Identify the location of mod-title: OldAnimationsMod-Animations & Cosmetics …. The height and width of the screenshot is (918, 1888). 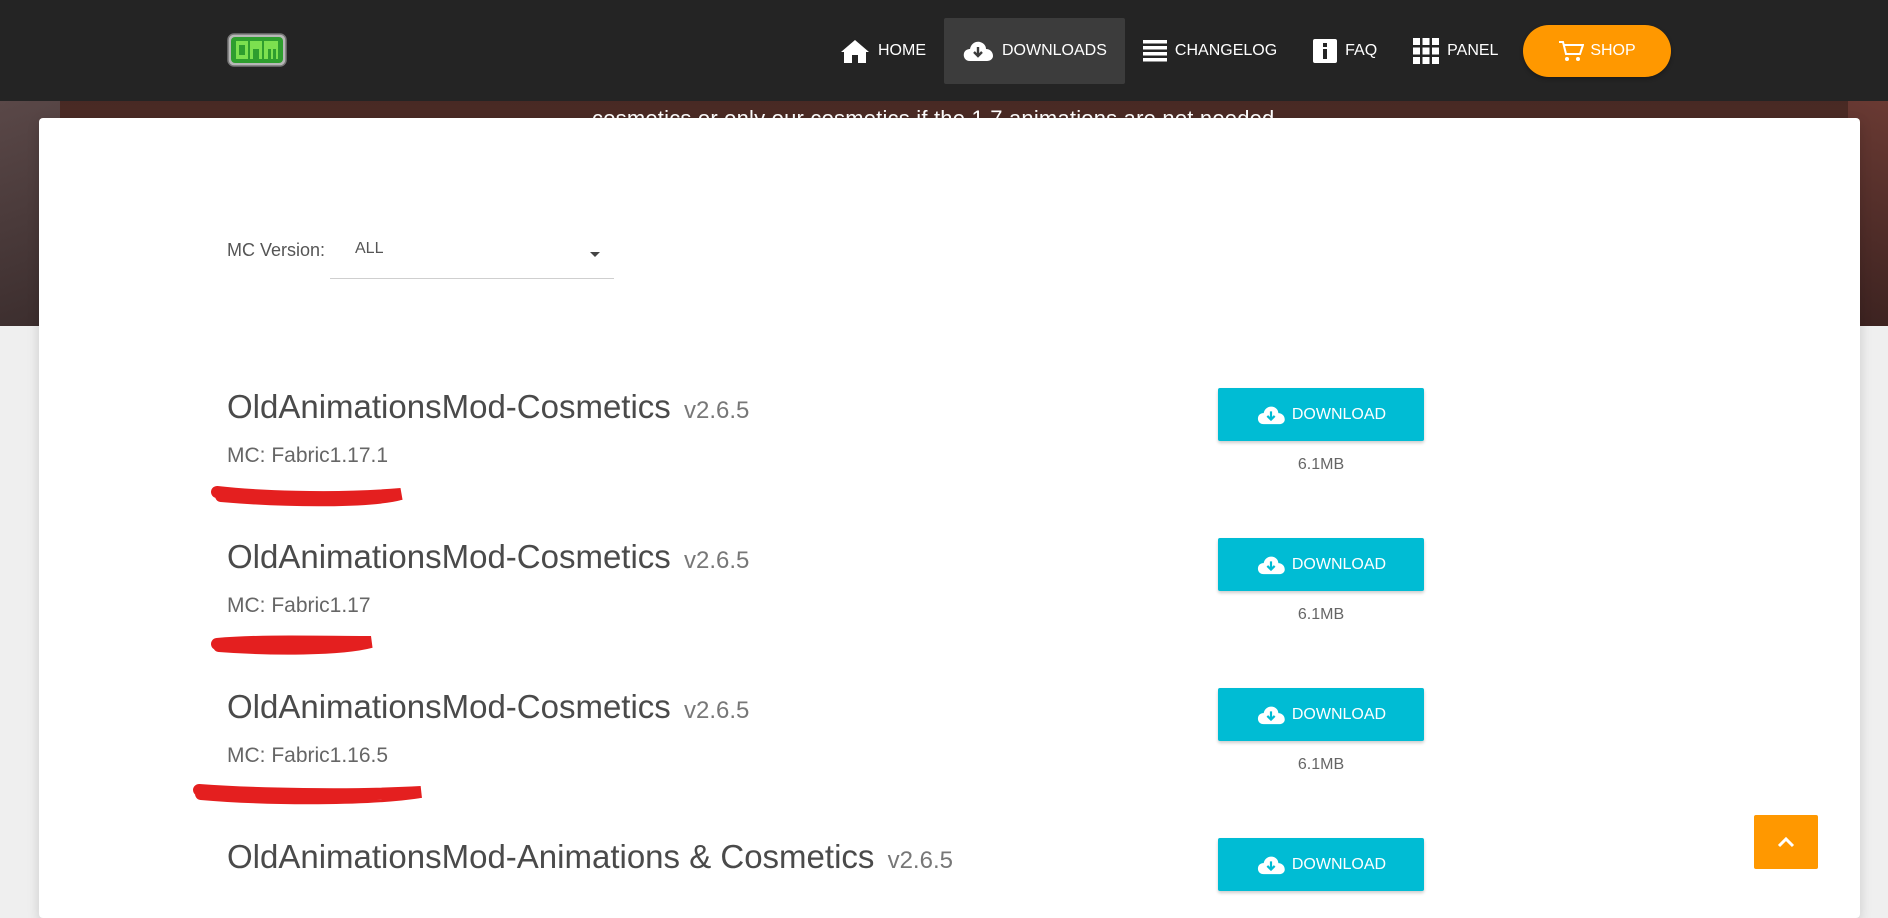
(590, 857).